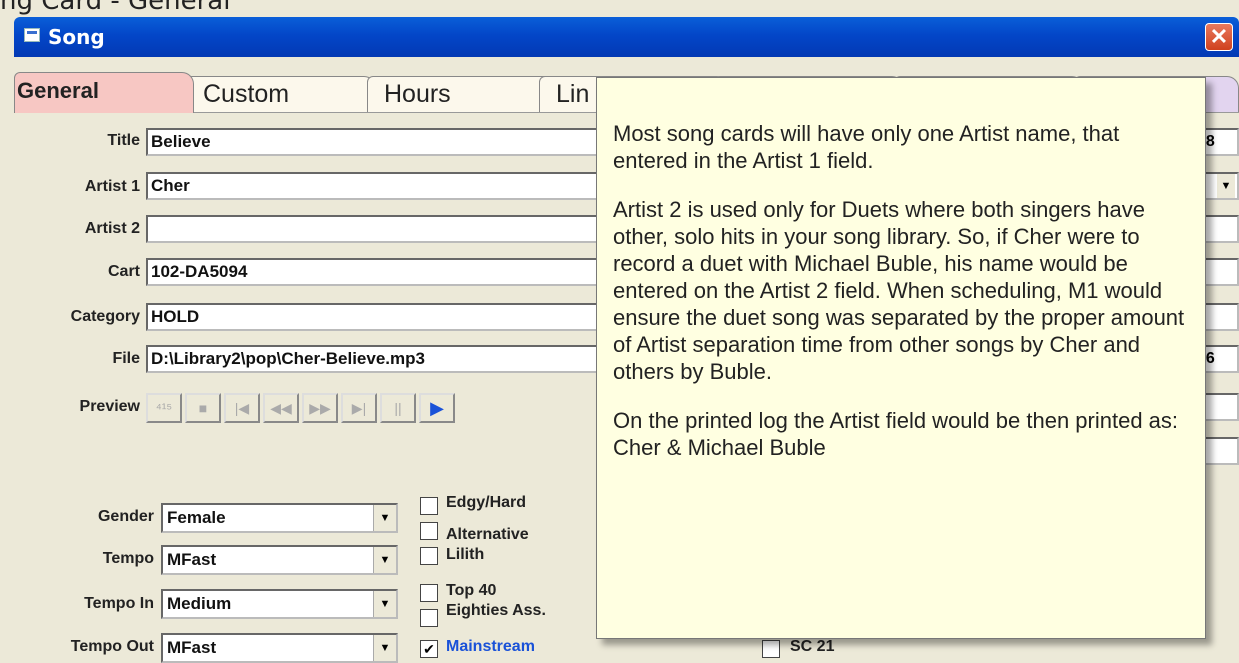 This screenshot has width=1239, height=663. What do you see at coordinates (105, 316) in the screenshot?
I see `category-label: Category` at bounding box center [105, 316].